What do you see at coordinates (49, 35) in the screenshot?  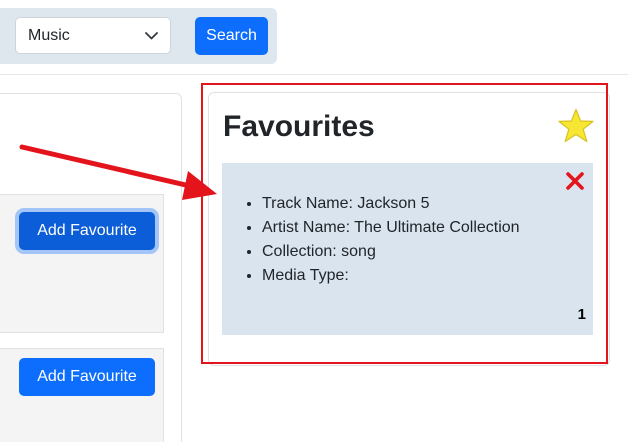 I see `media-type-value: Music` at bounding box center [49, 35].